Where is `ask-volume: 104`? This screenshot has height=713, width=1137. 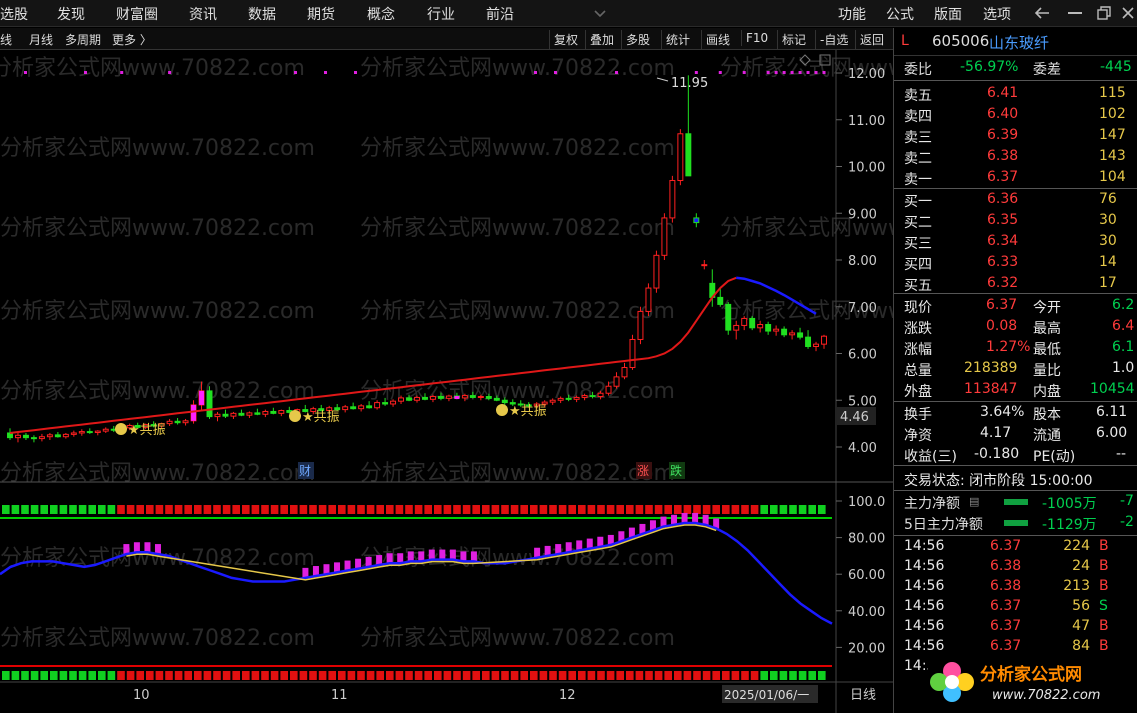 ask-volume: 104 is located at coordinates (1112, 177).